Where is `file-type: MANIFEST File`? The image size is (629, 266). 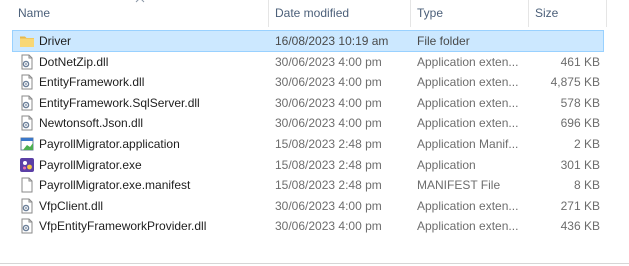 file-type: MANIFEST File is located at coordinates (459, 185).